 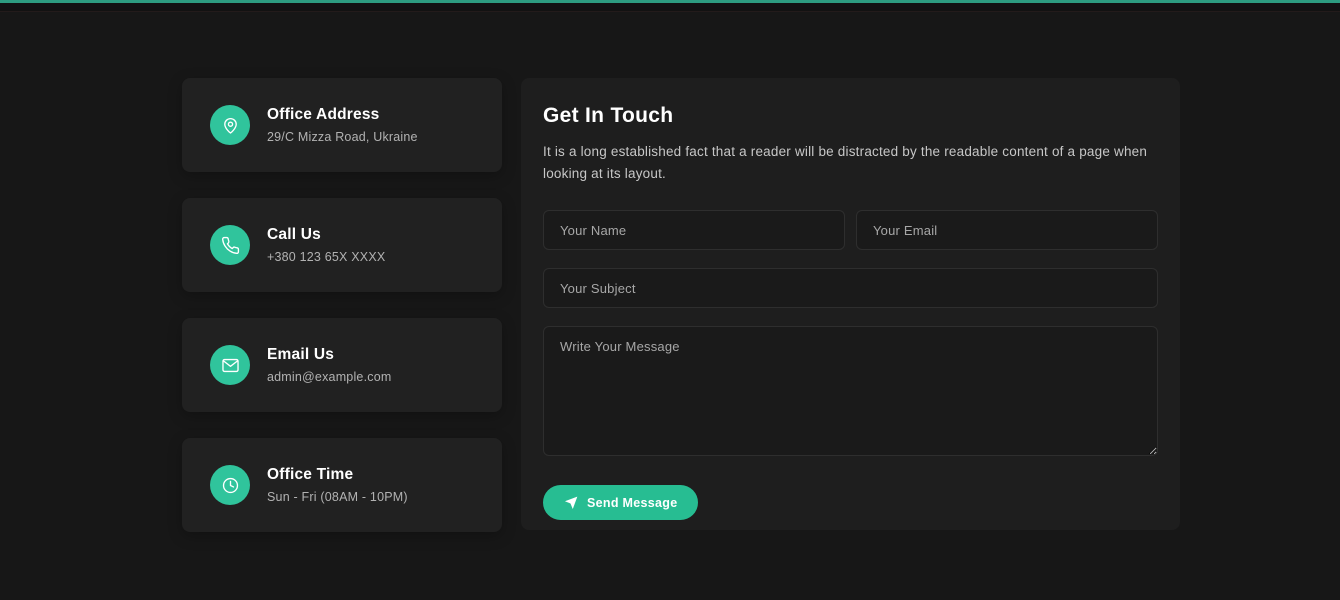 I want to click on name-email-row, so click(x=850, y=230).